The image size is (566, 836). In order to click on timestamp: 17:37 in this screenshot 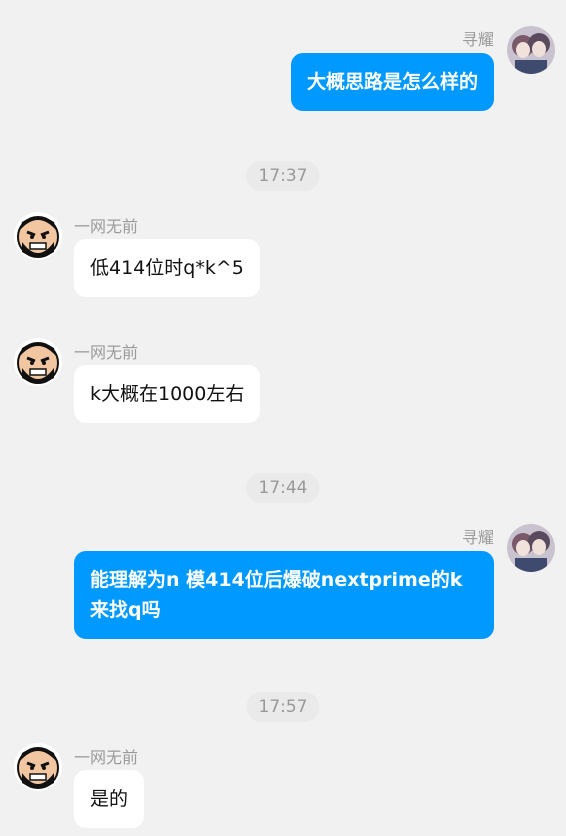, I will do `click(283, 176)`.